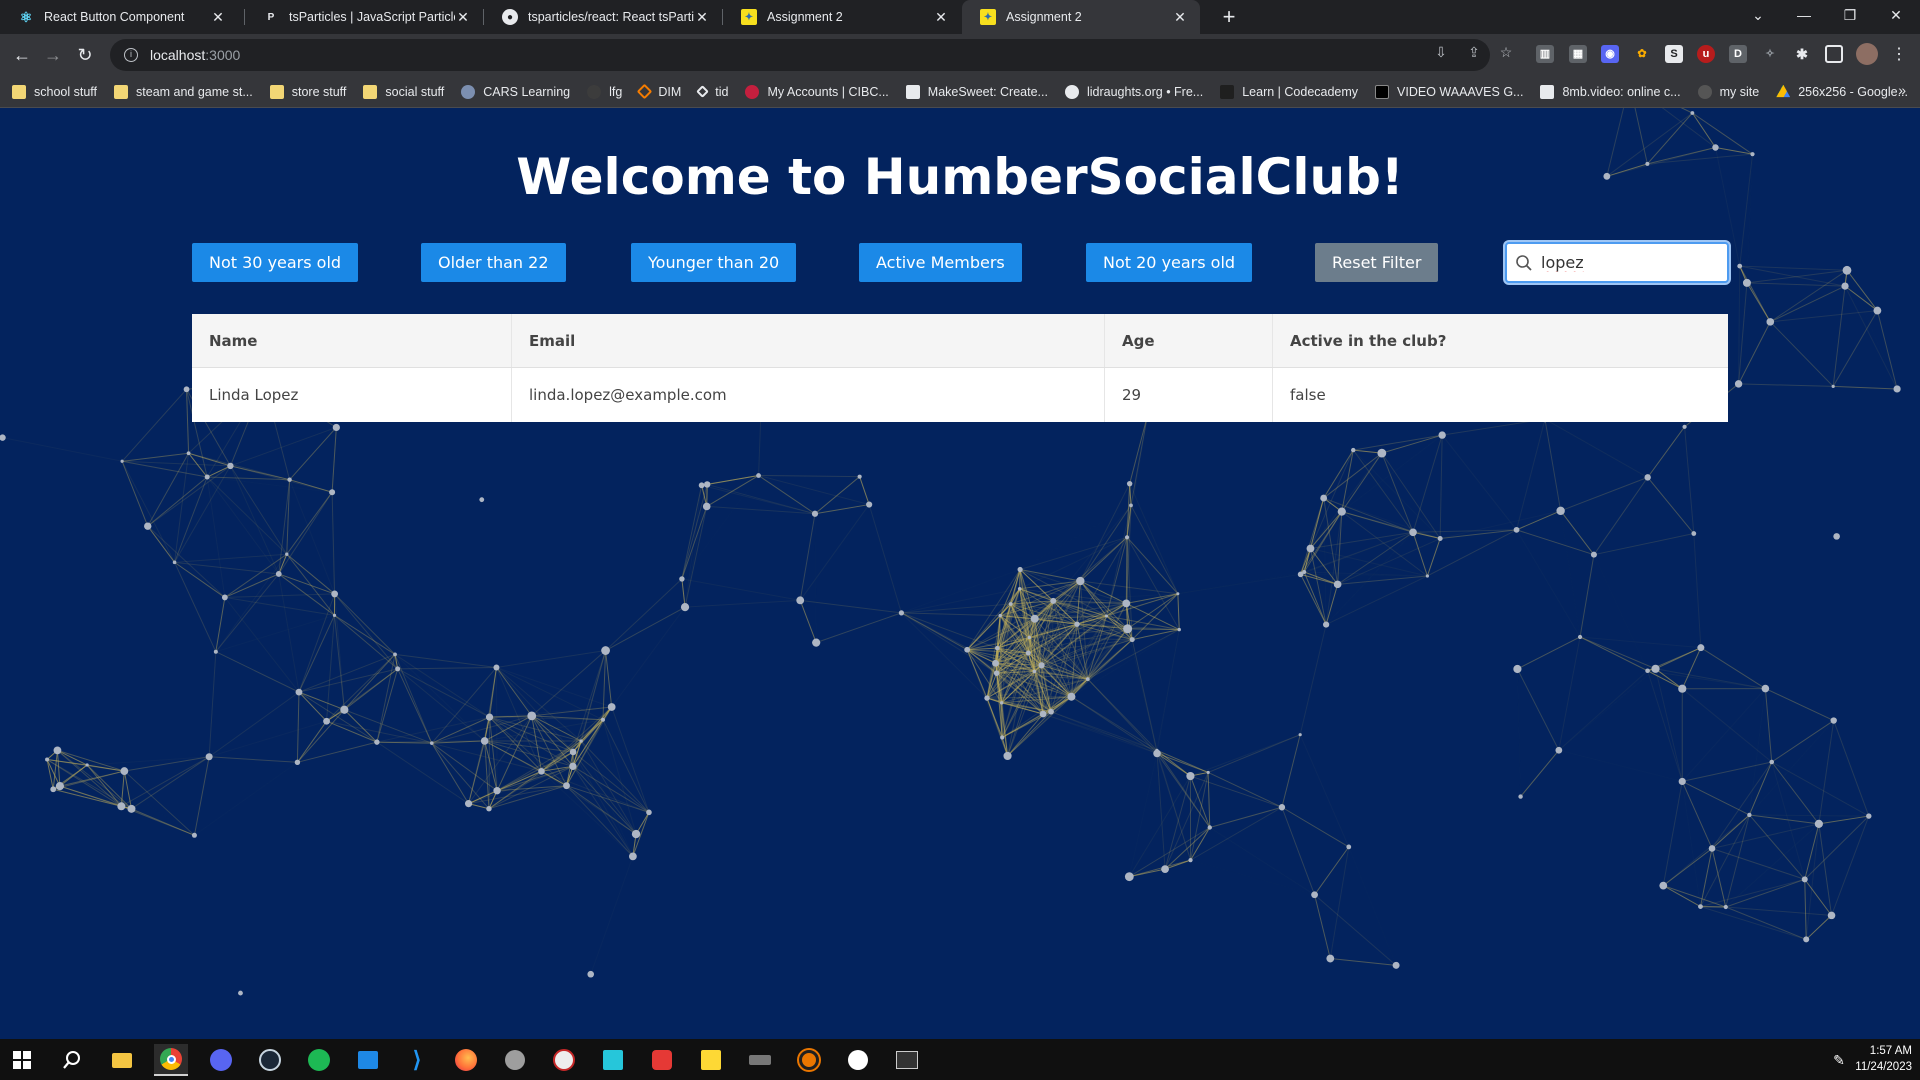  I want to click on bookmark-cars-learning: CARS Learning, so click(515, 91).